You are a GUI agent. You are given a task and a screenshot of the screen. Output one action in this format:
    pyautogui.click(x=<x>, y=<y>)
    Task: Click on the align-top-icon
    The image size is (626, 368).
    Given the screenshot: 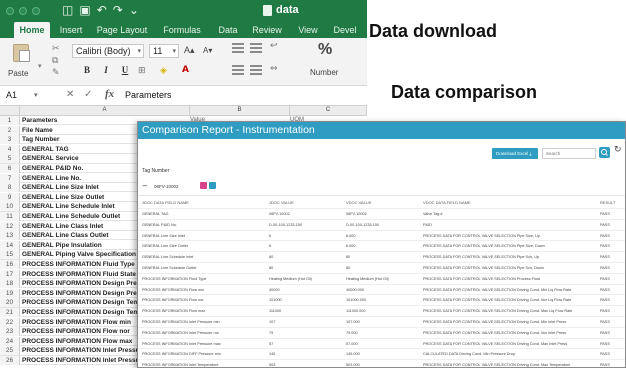 What is the action you would take?
    pyautogui.click(x=238, y=48)
    